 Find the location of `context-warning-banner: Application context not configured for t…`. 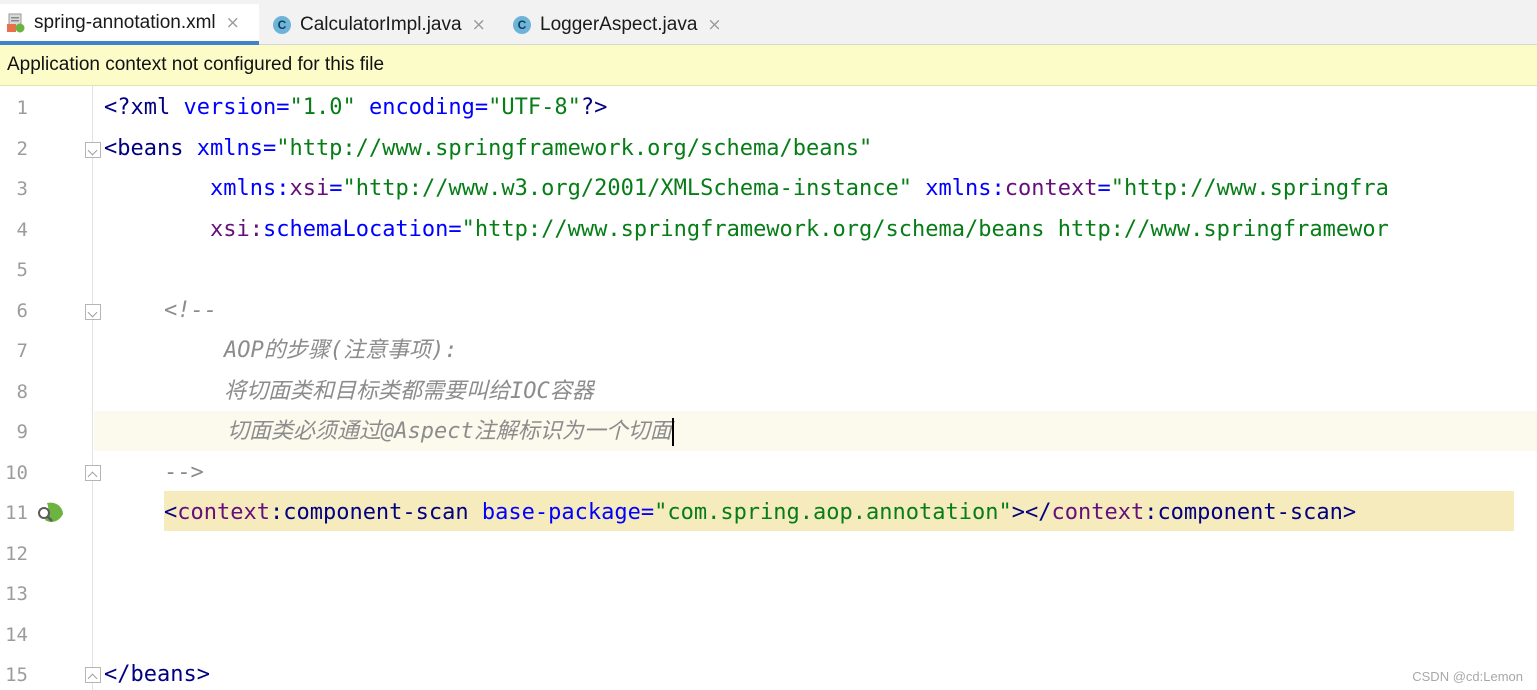

context-warning-banner: Application context not configured for t… is located at coordinates (768, 65).